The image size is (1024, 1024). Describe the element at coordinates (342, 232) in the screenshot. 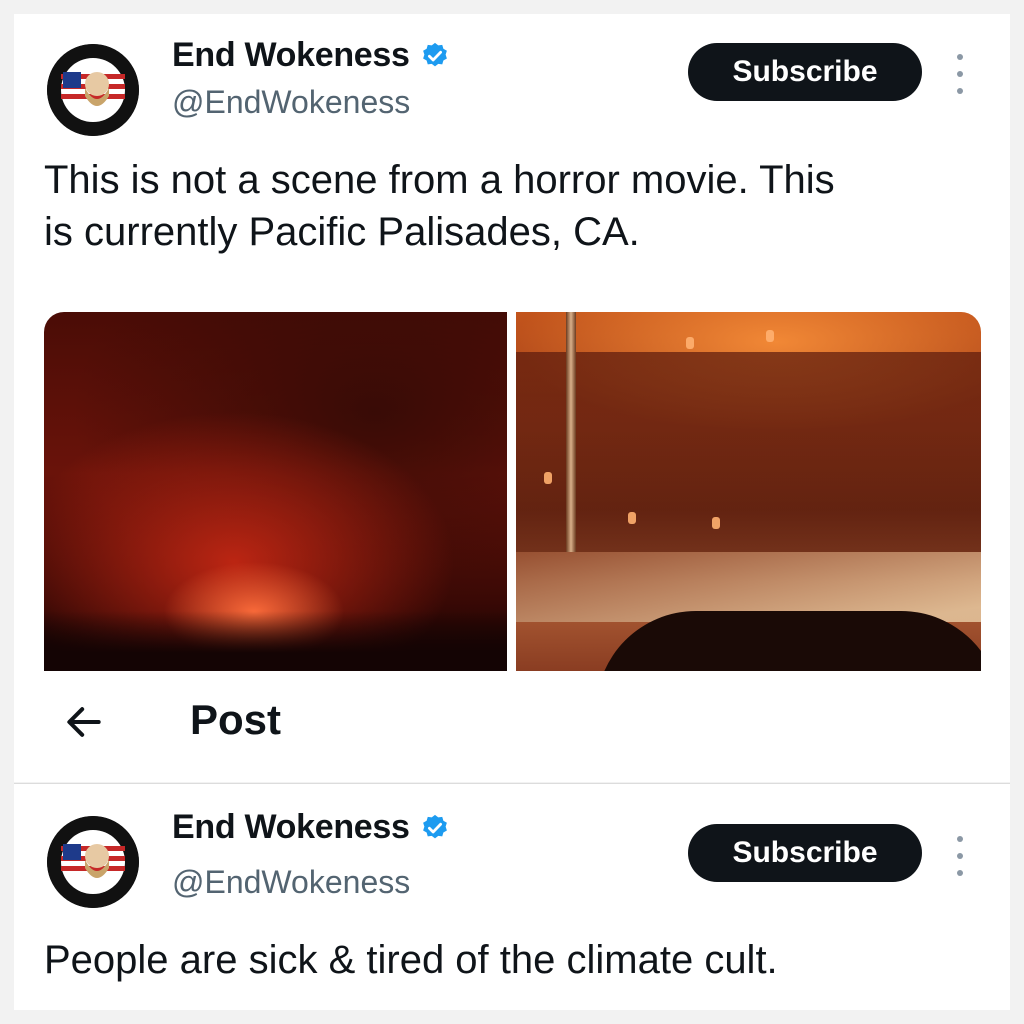

I see `tweet-text-line: is currently Pacific Palisades, CA.` at that location.